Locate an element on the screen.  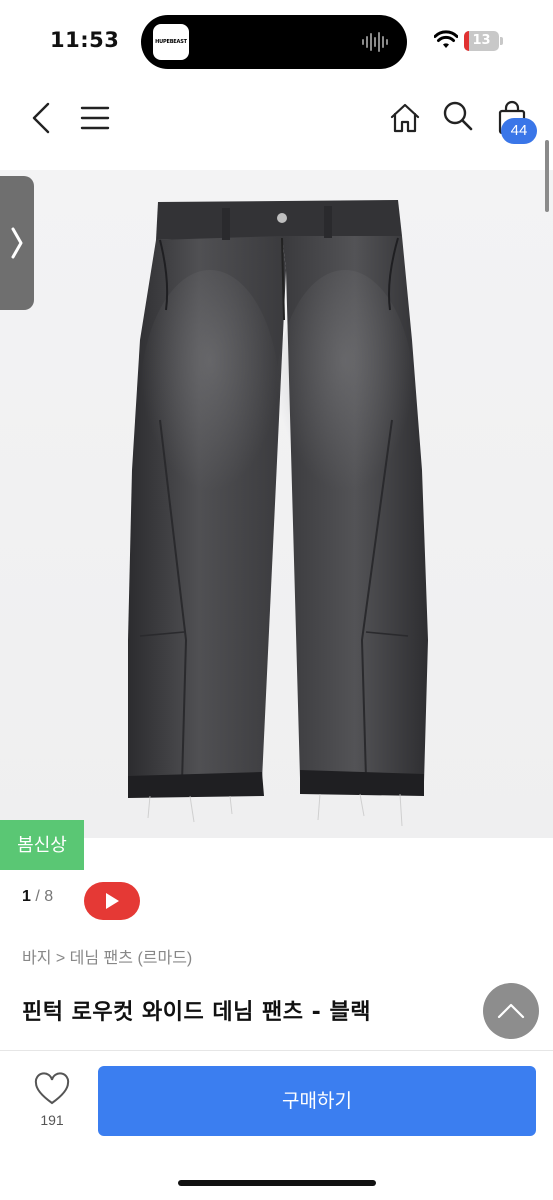
buy-button: 구매하기 is located at coordinates (317, 1101).